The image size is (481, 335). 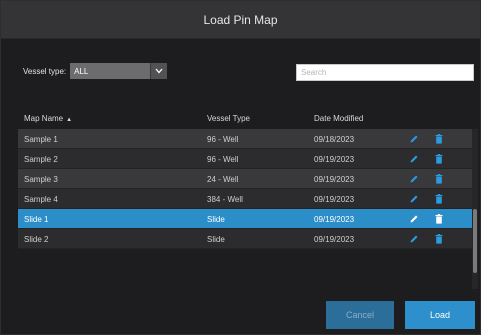 I want to click on cancel-button: Cancel, so click(x=360, y=315).